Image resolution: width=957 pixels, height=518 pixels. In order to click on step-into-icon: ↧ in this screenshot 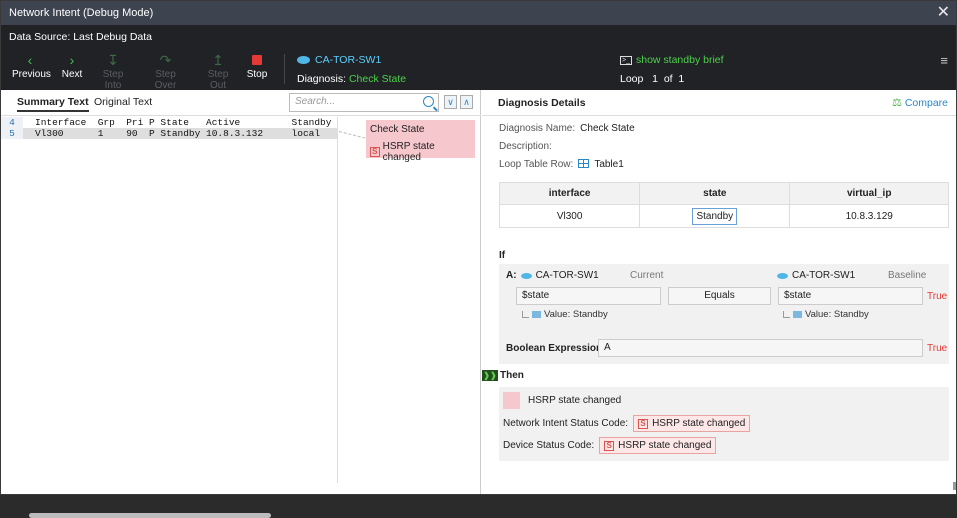, I will do `click(113, 60)`.